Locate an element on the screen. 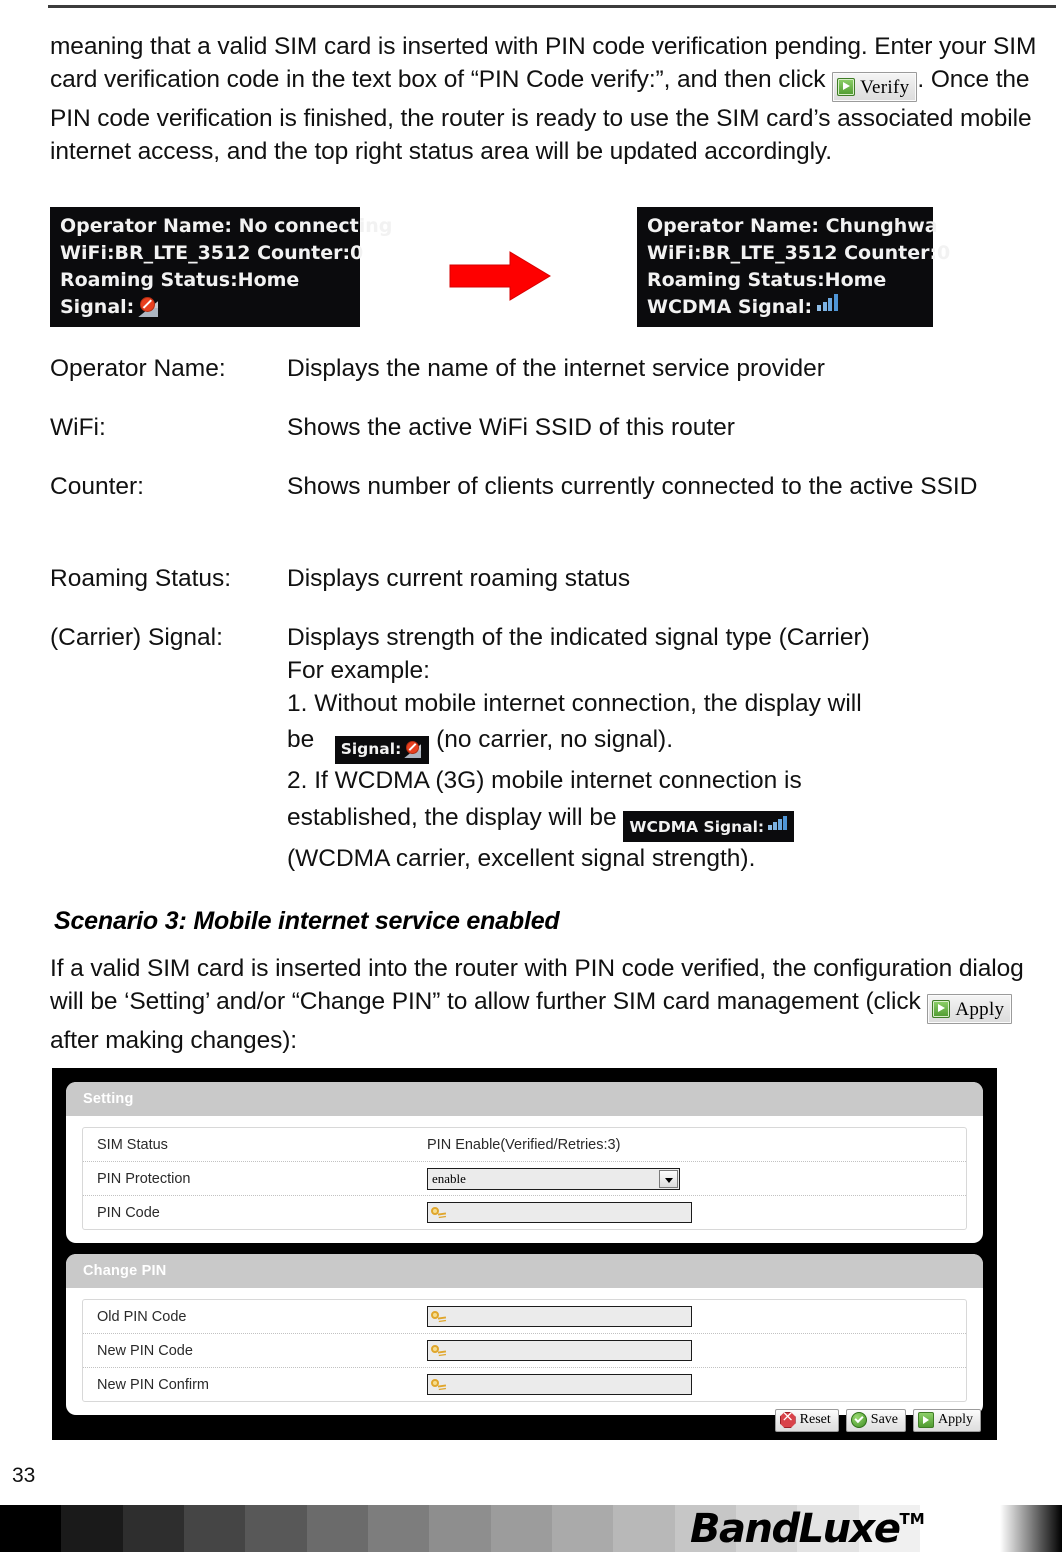 Image resolution: width=1062 pixels, height=1552 pixels. pin-code-input is located at coordinates (559, 1212).